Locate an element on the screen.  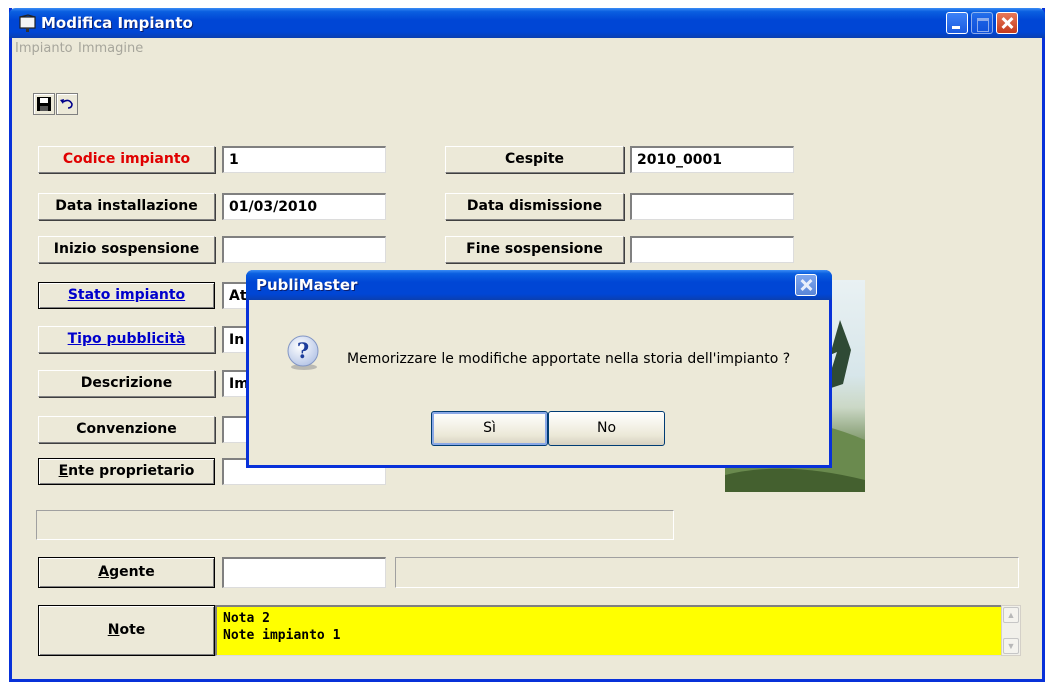
fine-sospensione-field is located at coordinates (712, 249).